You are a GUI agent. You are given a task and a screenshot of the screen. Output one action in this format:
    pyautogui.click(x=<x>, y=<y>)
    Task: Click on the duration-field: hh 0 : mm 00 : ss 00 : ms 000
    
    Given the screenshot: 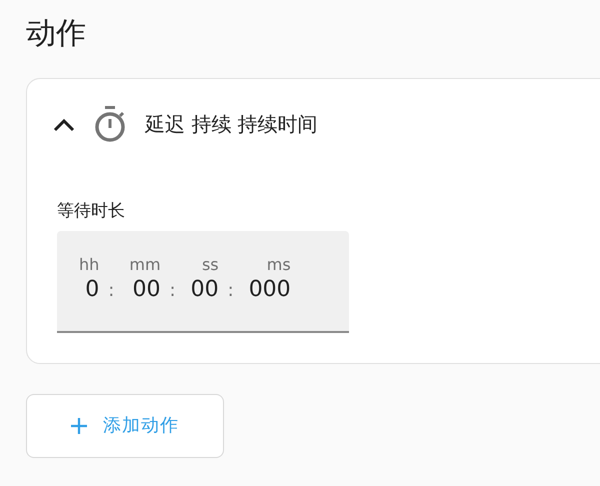 What is the action you would take?
    pyautogui.click(x=203, y=281)
    